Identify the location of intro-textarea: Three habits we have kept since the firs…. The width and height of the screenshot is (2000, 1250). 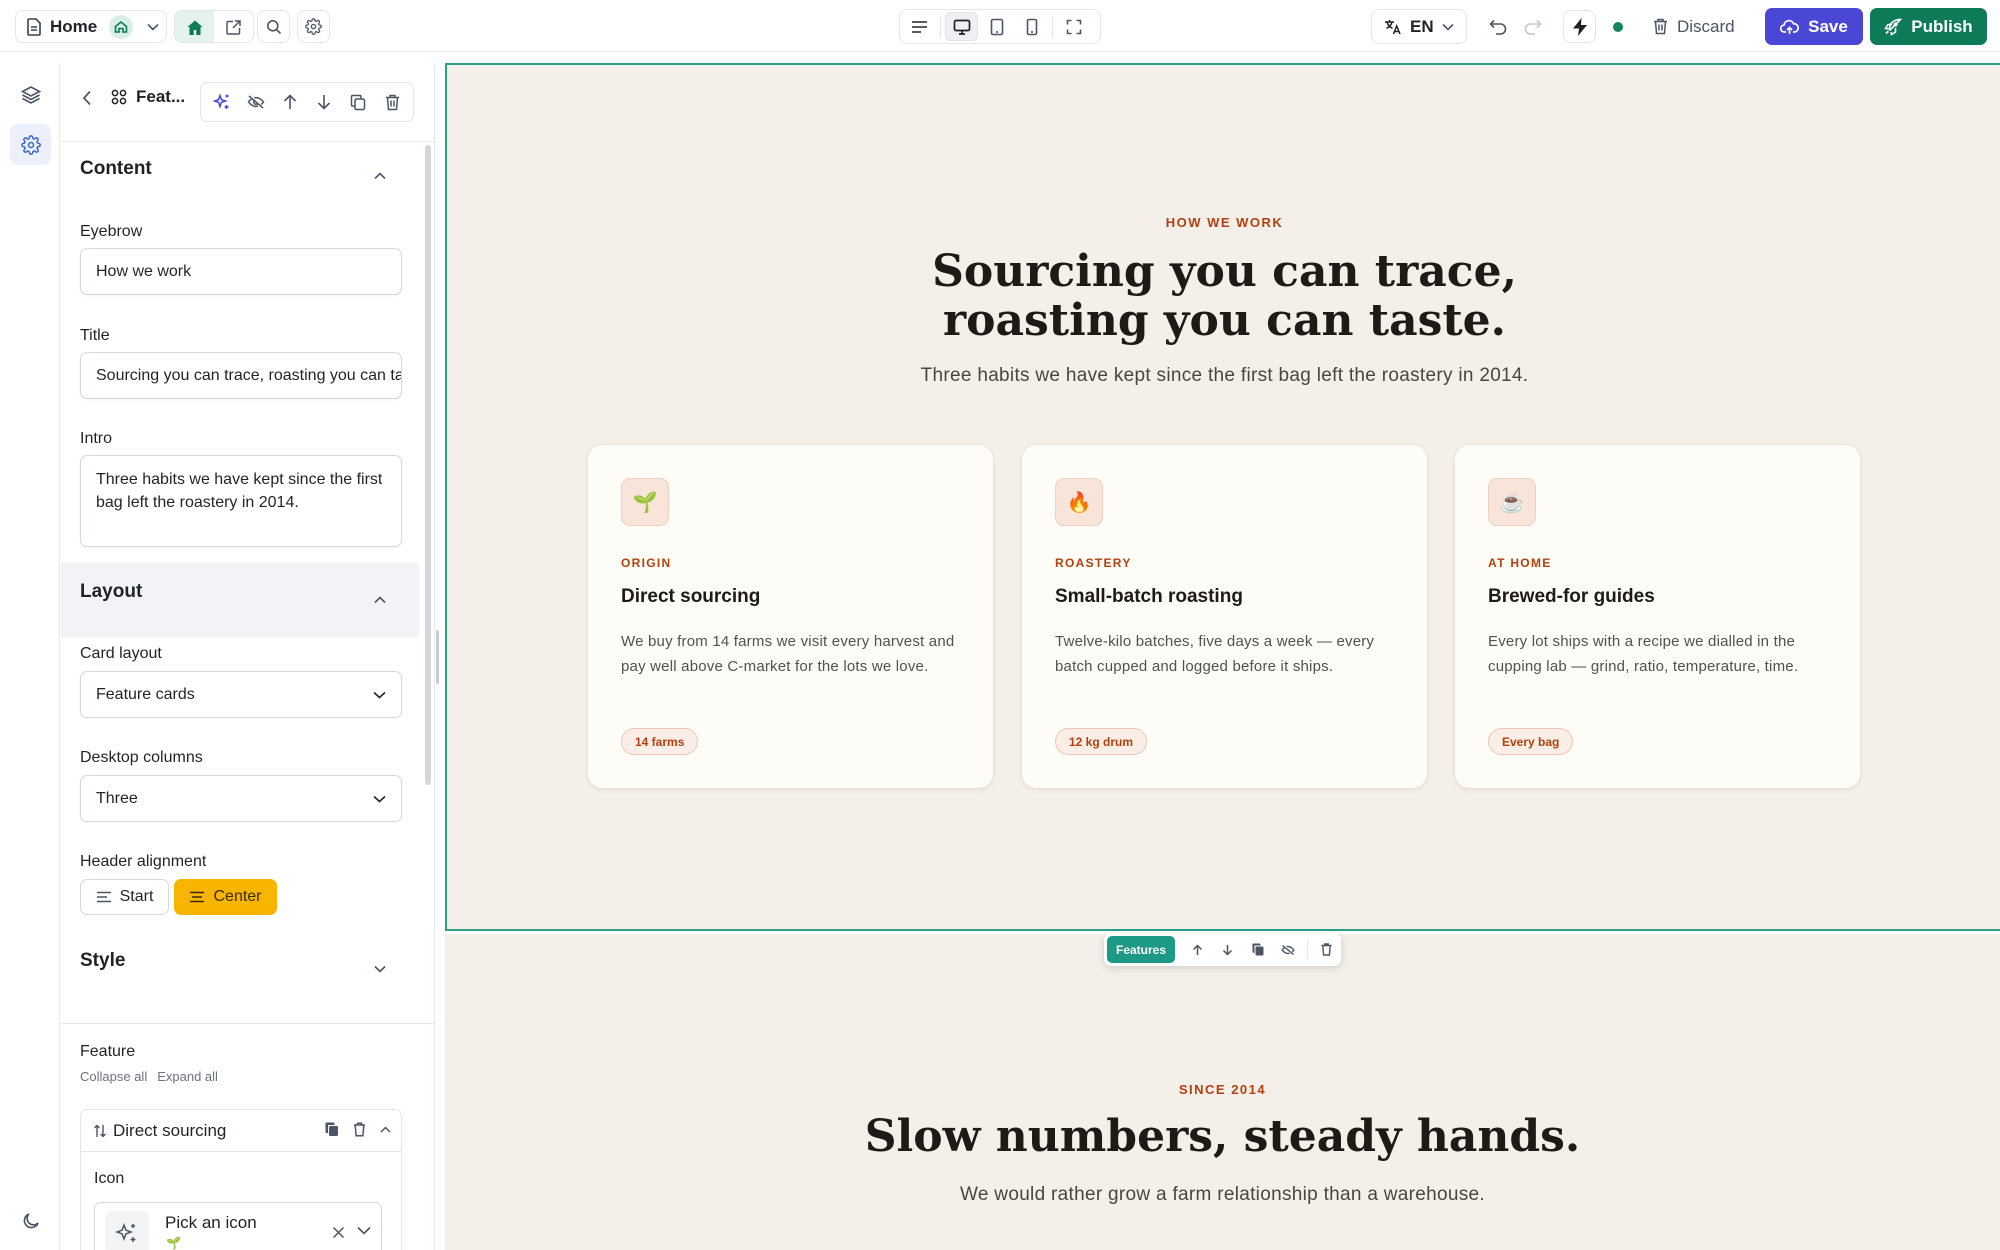
(241, 501).